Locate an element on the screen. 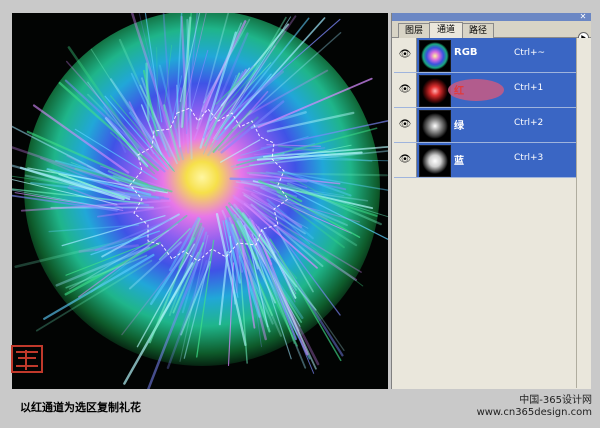  channel-row-red: 👁 红 Ctrl+1 is located at coordinates (485, 90).